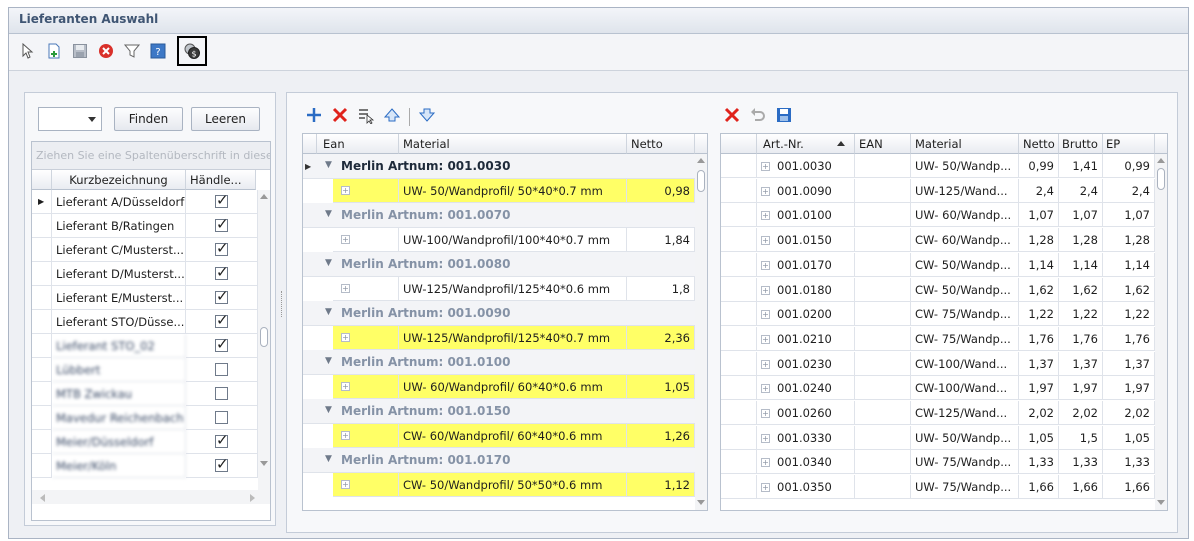  Describe the element at coordinates (1129, 240) in the screenshot. I see `ep-cell: 1,28` at that location.